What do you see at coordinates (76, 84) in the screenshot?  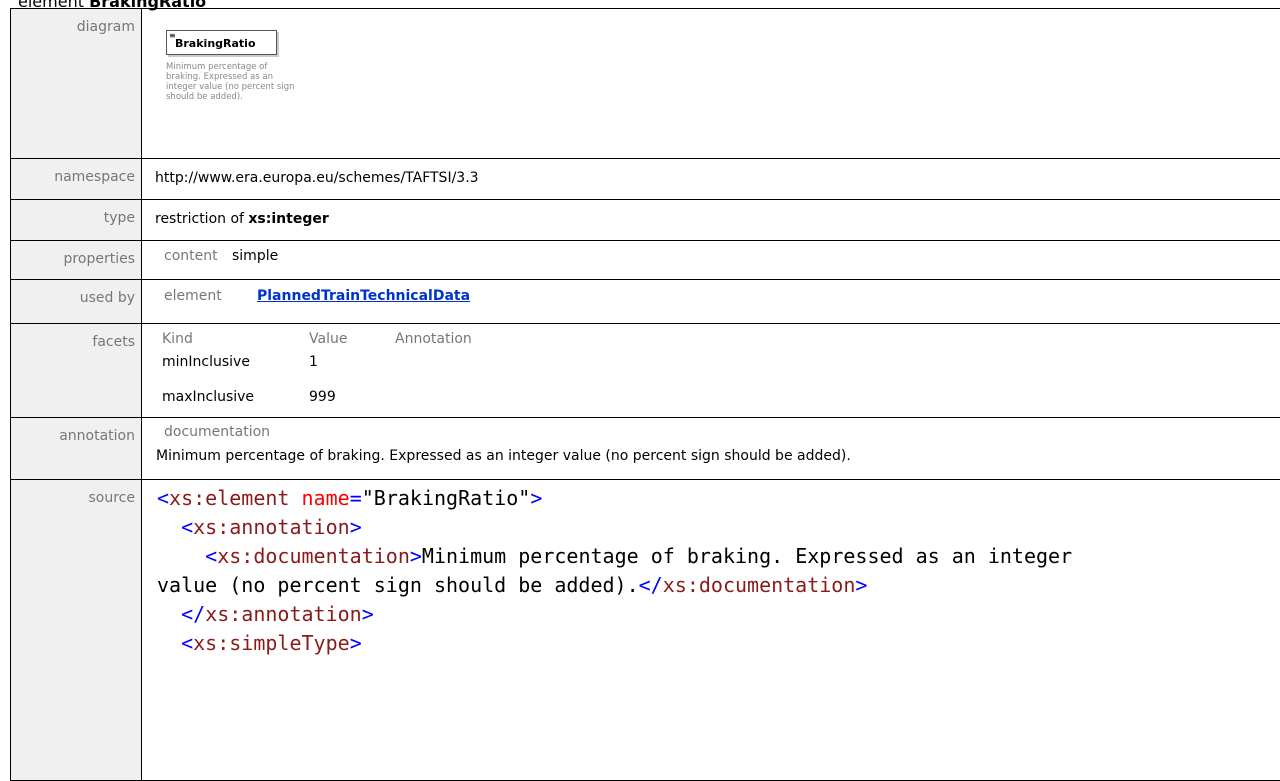 I see `diagram-label: diagram` at bounding box center [76, 84].